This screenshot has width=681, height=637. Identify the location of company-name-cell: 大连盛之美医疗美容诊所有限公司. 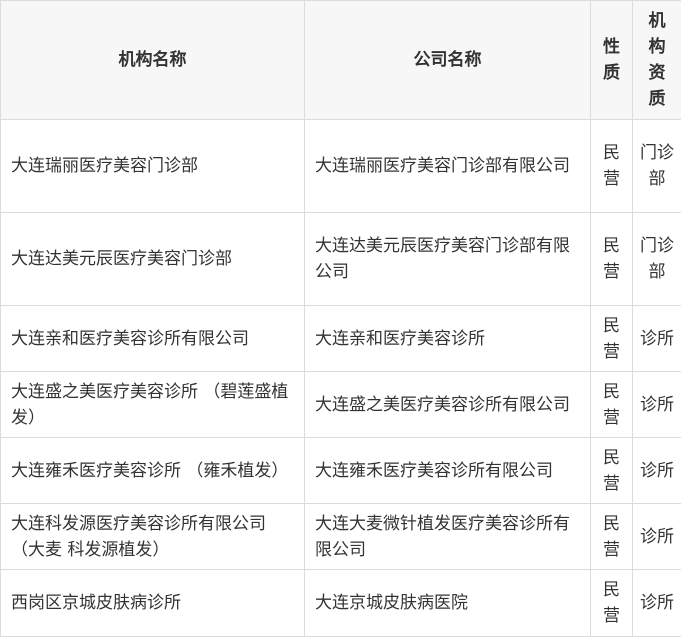
(448, 405).